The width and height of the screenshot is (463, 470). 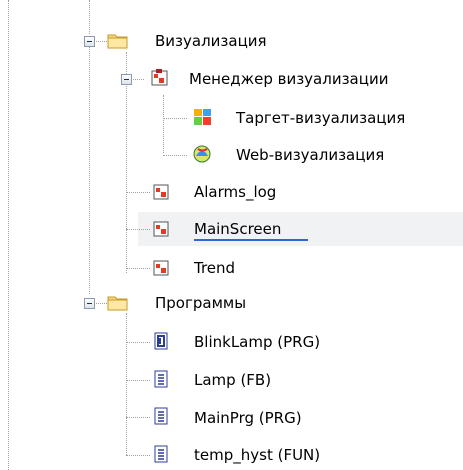 What do you see at coordinates (160, 78) in the screenshot?
I see `visualization-manager-icon` at bounding box center [160, 78].